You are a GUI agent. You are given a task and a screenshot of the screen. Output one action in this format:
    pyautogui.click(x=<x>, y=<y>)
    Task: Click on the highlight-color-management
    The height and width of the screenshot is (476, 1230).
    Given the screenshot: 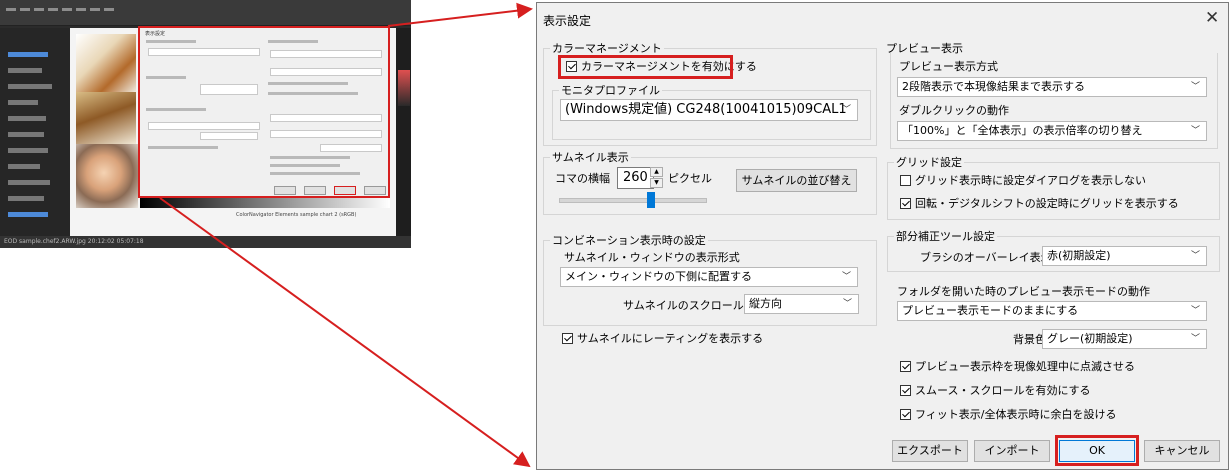 What is the action you would take?
    pyautogui.click(x=645, y=67)
    